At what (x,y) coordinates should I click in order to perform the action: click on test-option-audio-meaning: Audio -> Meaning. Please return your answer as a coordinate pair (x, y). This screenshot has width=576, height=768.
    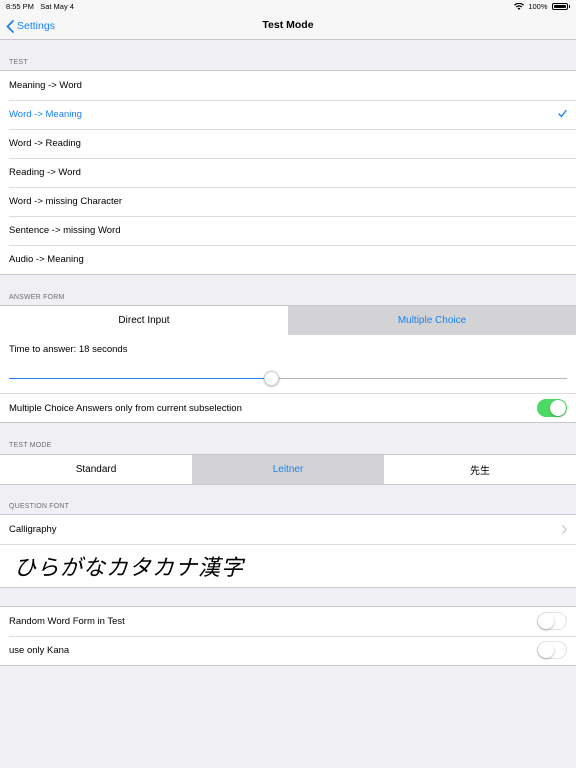
    Looking at the image, I should click on (288, 259).